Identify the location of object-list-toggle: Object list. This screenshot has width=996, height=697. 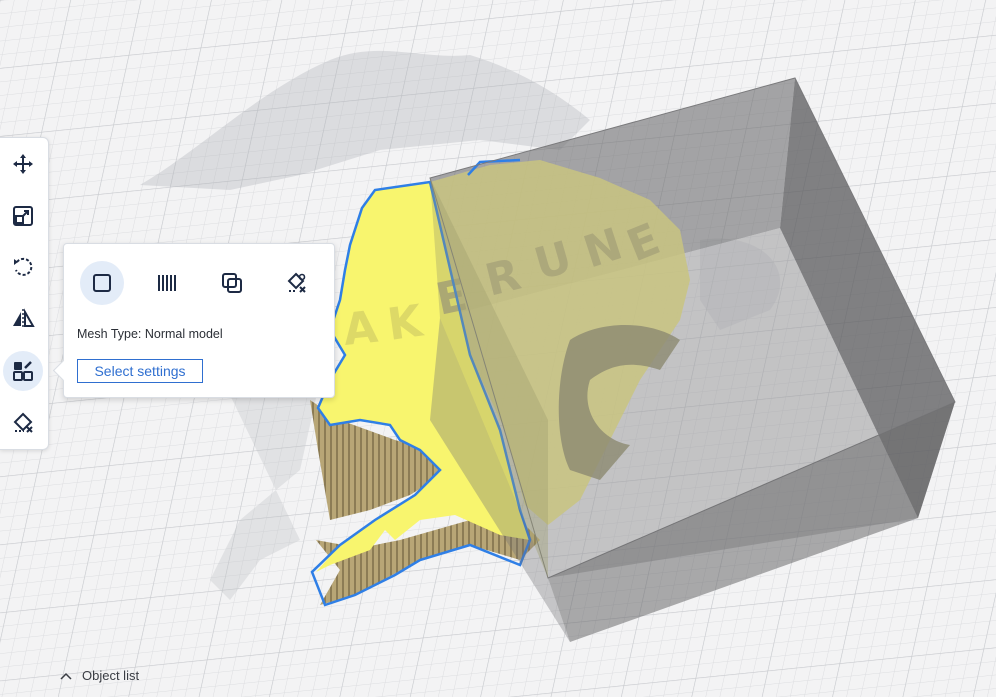
(99, 675).